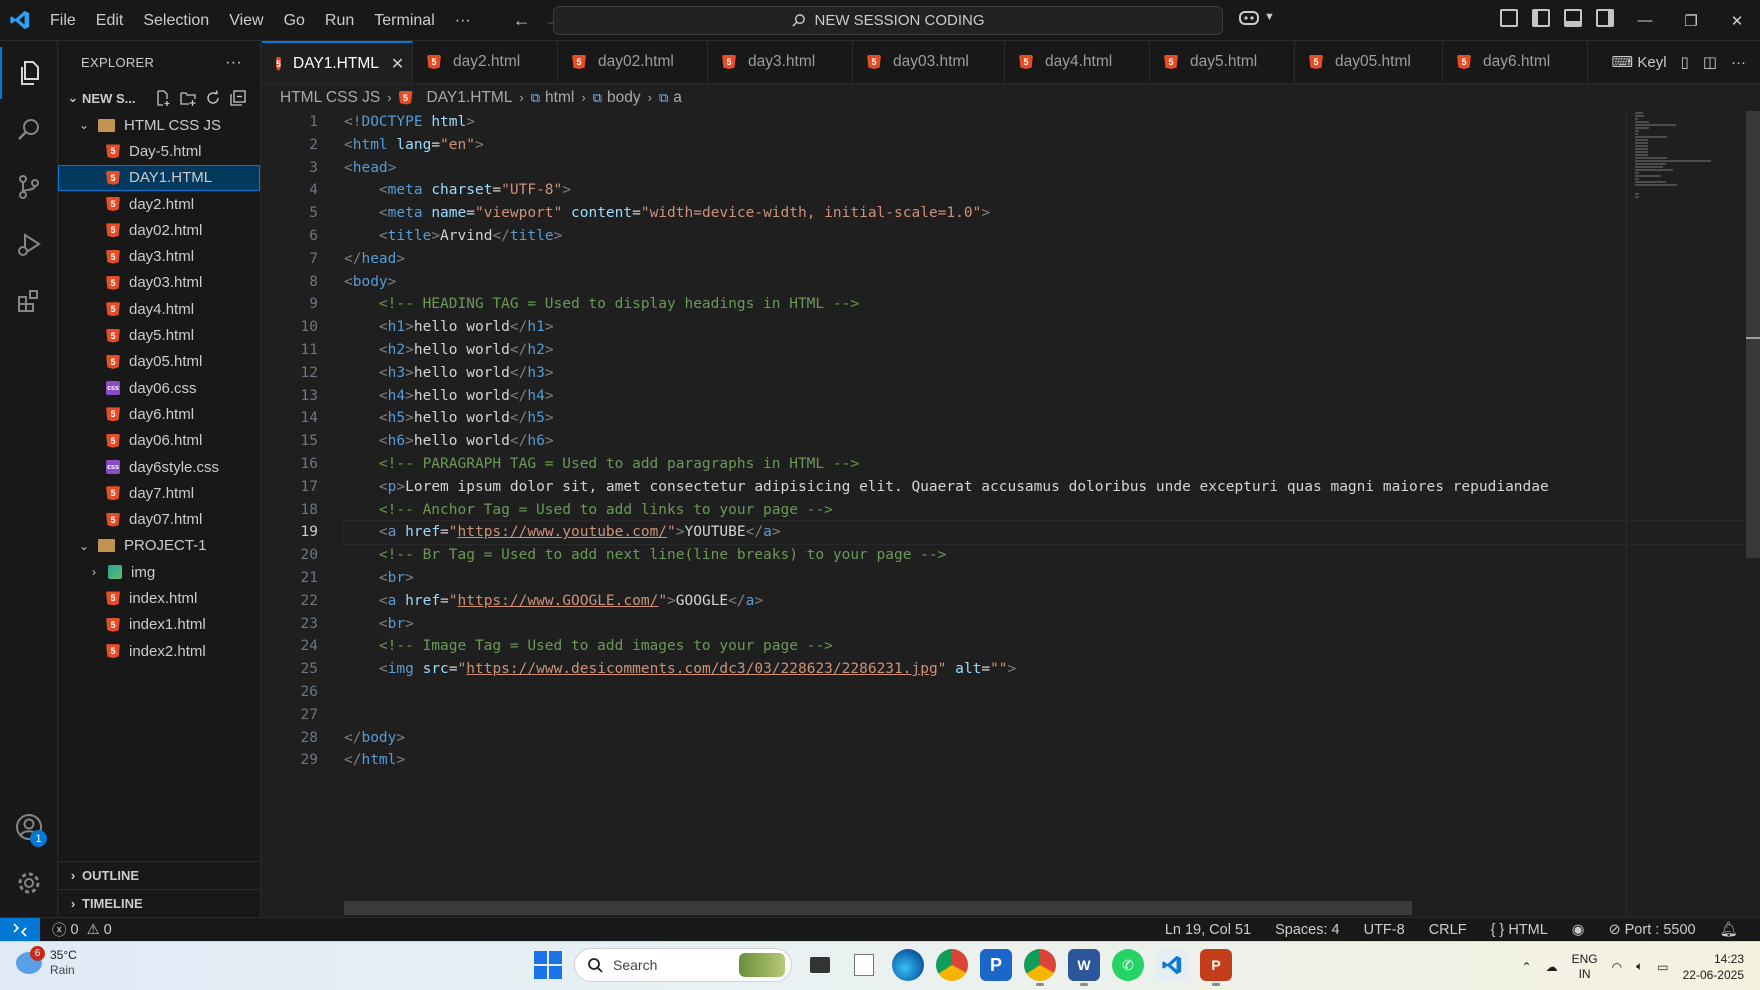  What do you see at coordinates (188, 98) in the screenshot?
I see `new-folder-icon` at bounding box center [188, 98].